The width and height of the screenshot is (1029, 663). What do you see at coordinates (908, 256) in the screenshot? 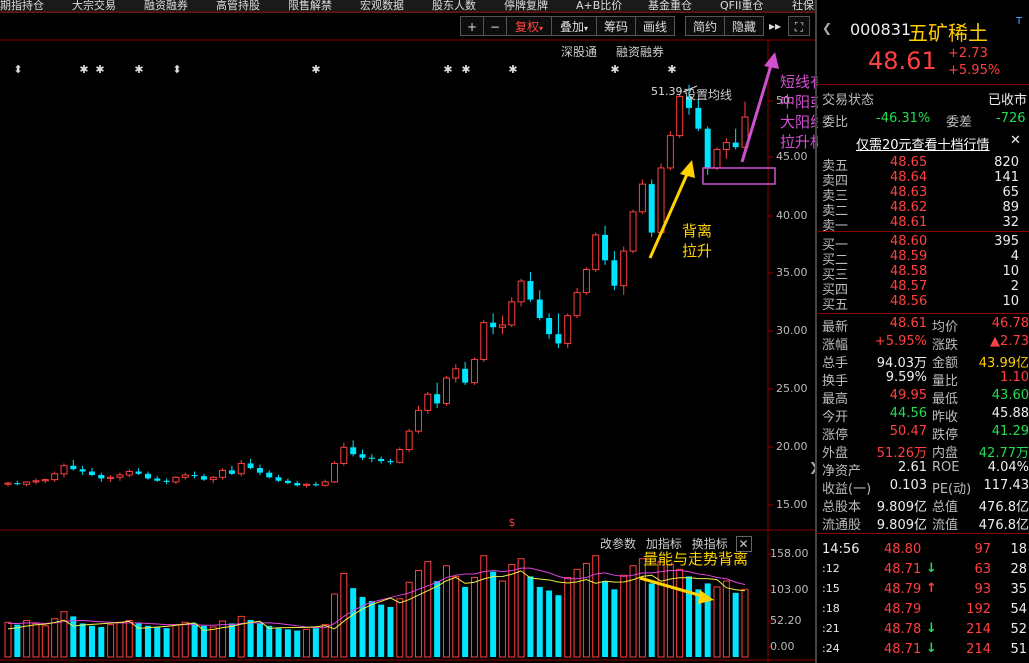
I see `buy-level-price: 48.59` at bounding box center [908, 256].